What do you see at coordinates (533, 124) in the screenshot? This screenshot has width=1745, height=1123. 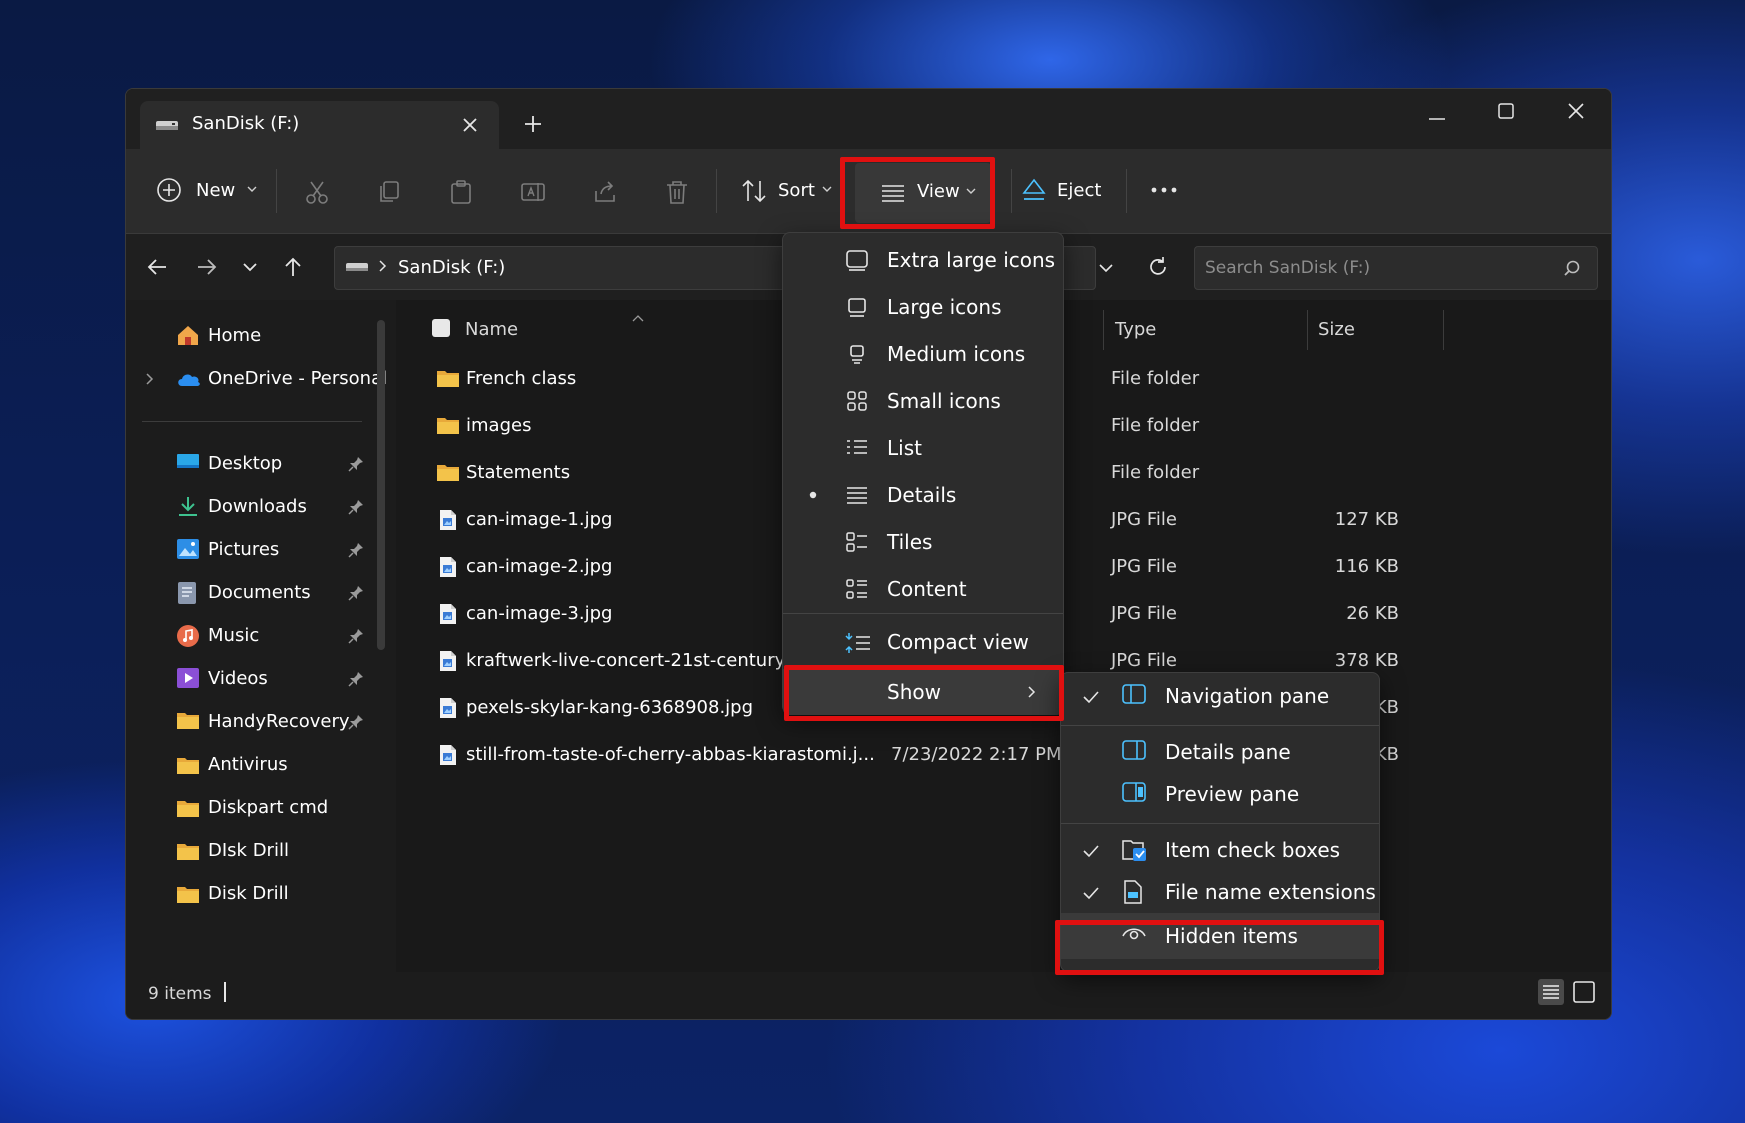 I see `new-tab-icon` at bounding box center [533, 124].